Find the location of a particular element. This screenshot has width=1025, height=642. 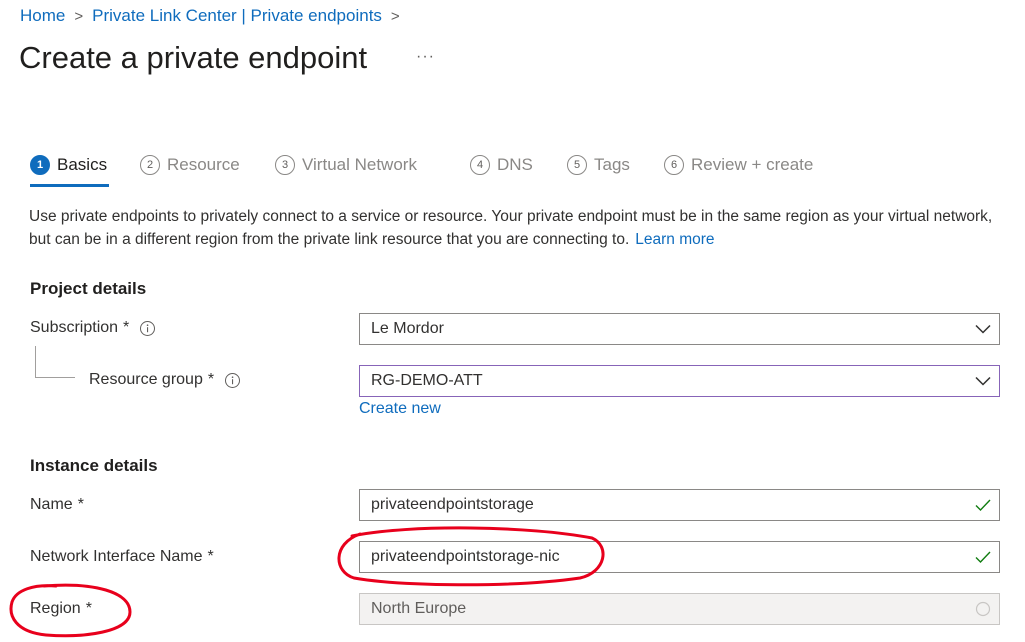

breadcrumb-private-endpoints-link: Private Link Center | Private endpoints is located at coordinates (237, 16).